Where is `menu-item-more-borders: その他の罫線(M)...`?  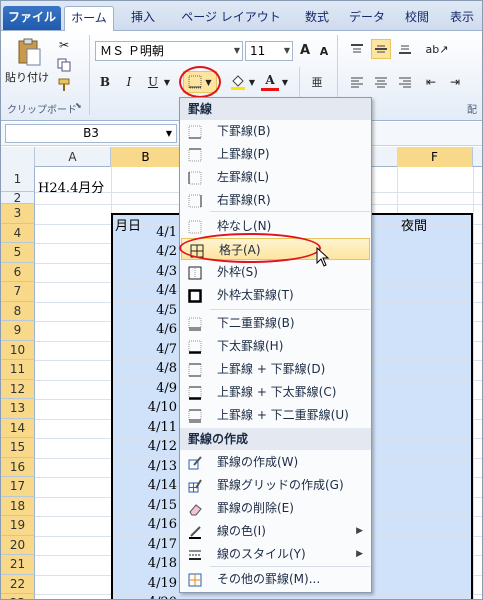 menu-item-more-borders: その他の罫線(M)... is located at coordinates (275, 579).